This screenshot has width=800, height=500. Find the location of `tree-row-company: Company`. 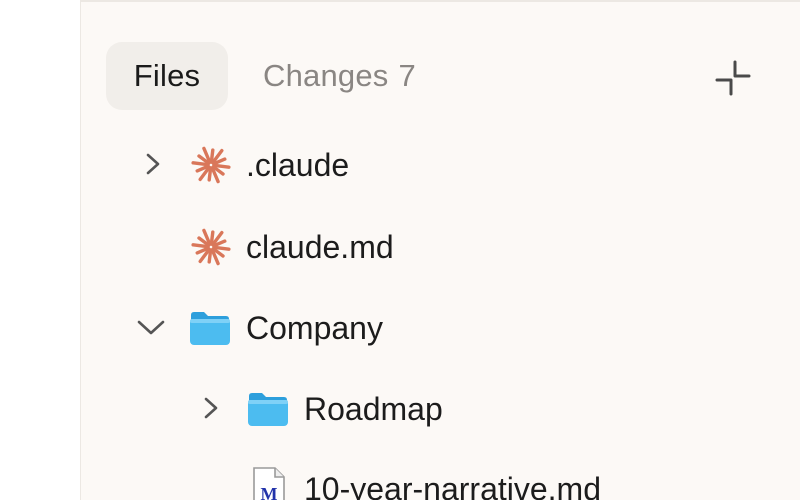

tree-row-company: Company is located at coordinates (440, 327).